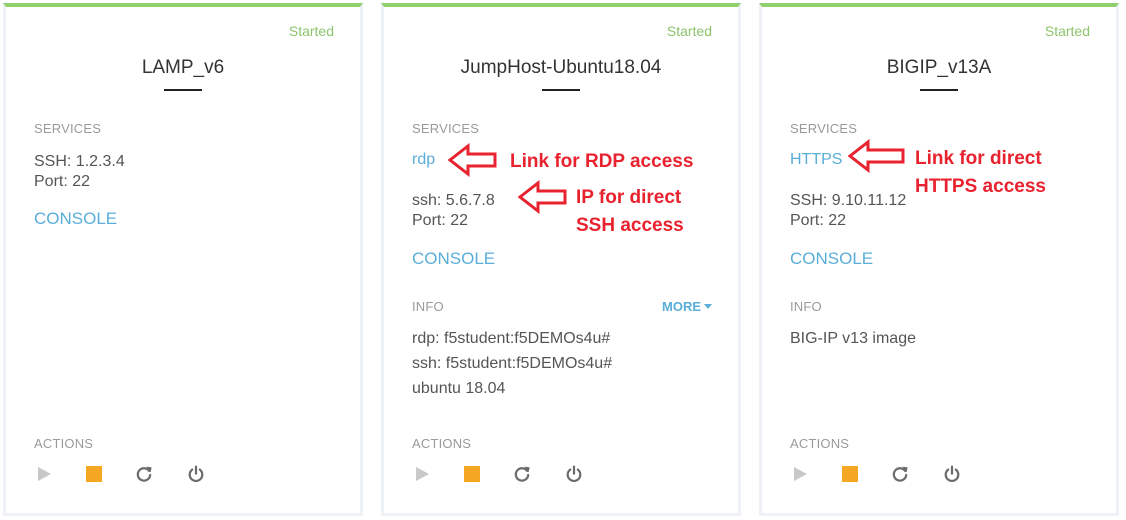 The height and width of the screenshot is (520, 1126). Describe the element at coordinates (681, 306) in the screenshot. I see `more-label: MORE` at that location.